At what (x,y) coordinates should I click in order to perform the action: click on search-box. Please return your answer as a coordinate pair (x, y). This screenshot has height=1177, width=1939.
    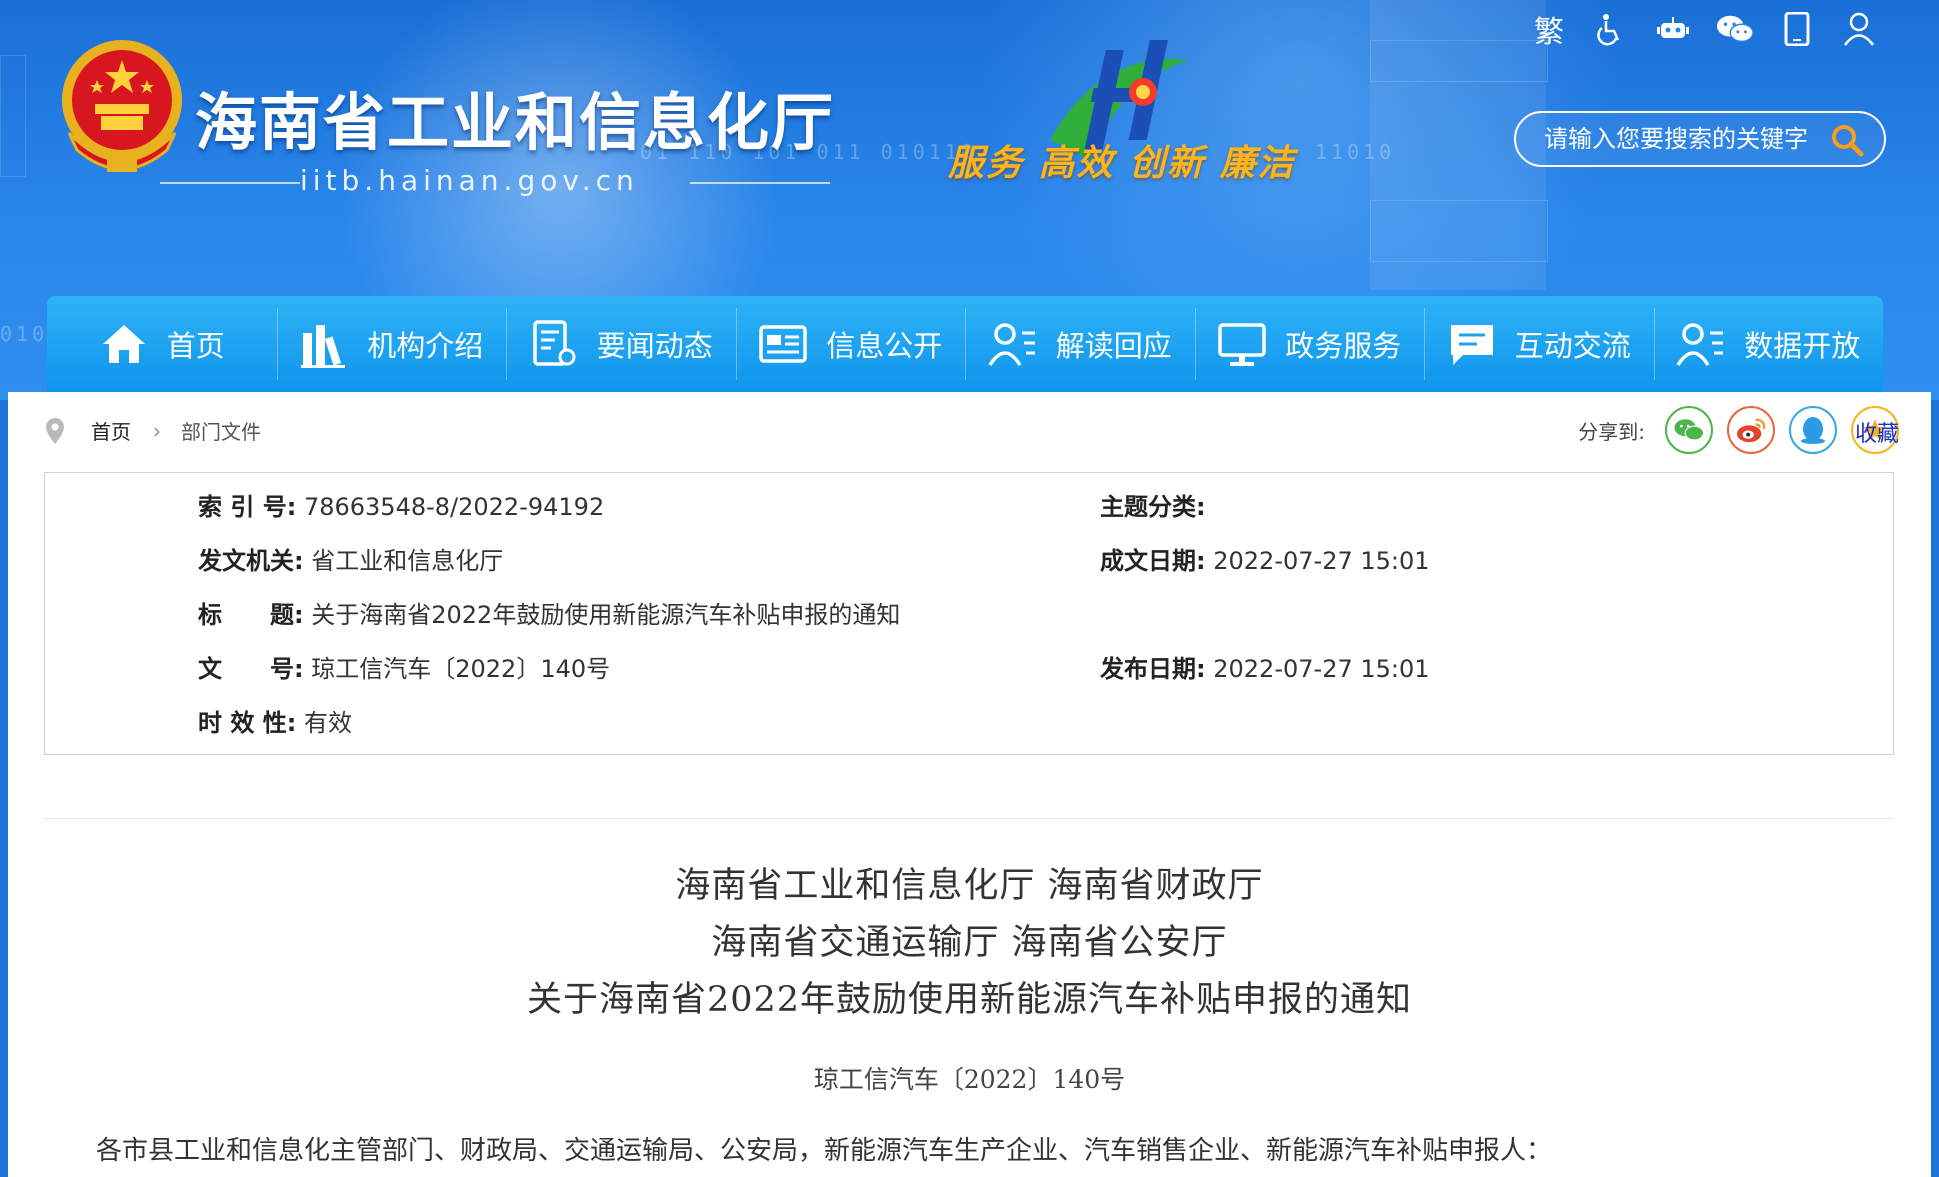
    Looking at the image, I should click on (1700, 139).